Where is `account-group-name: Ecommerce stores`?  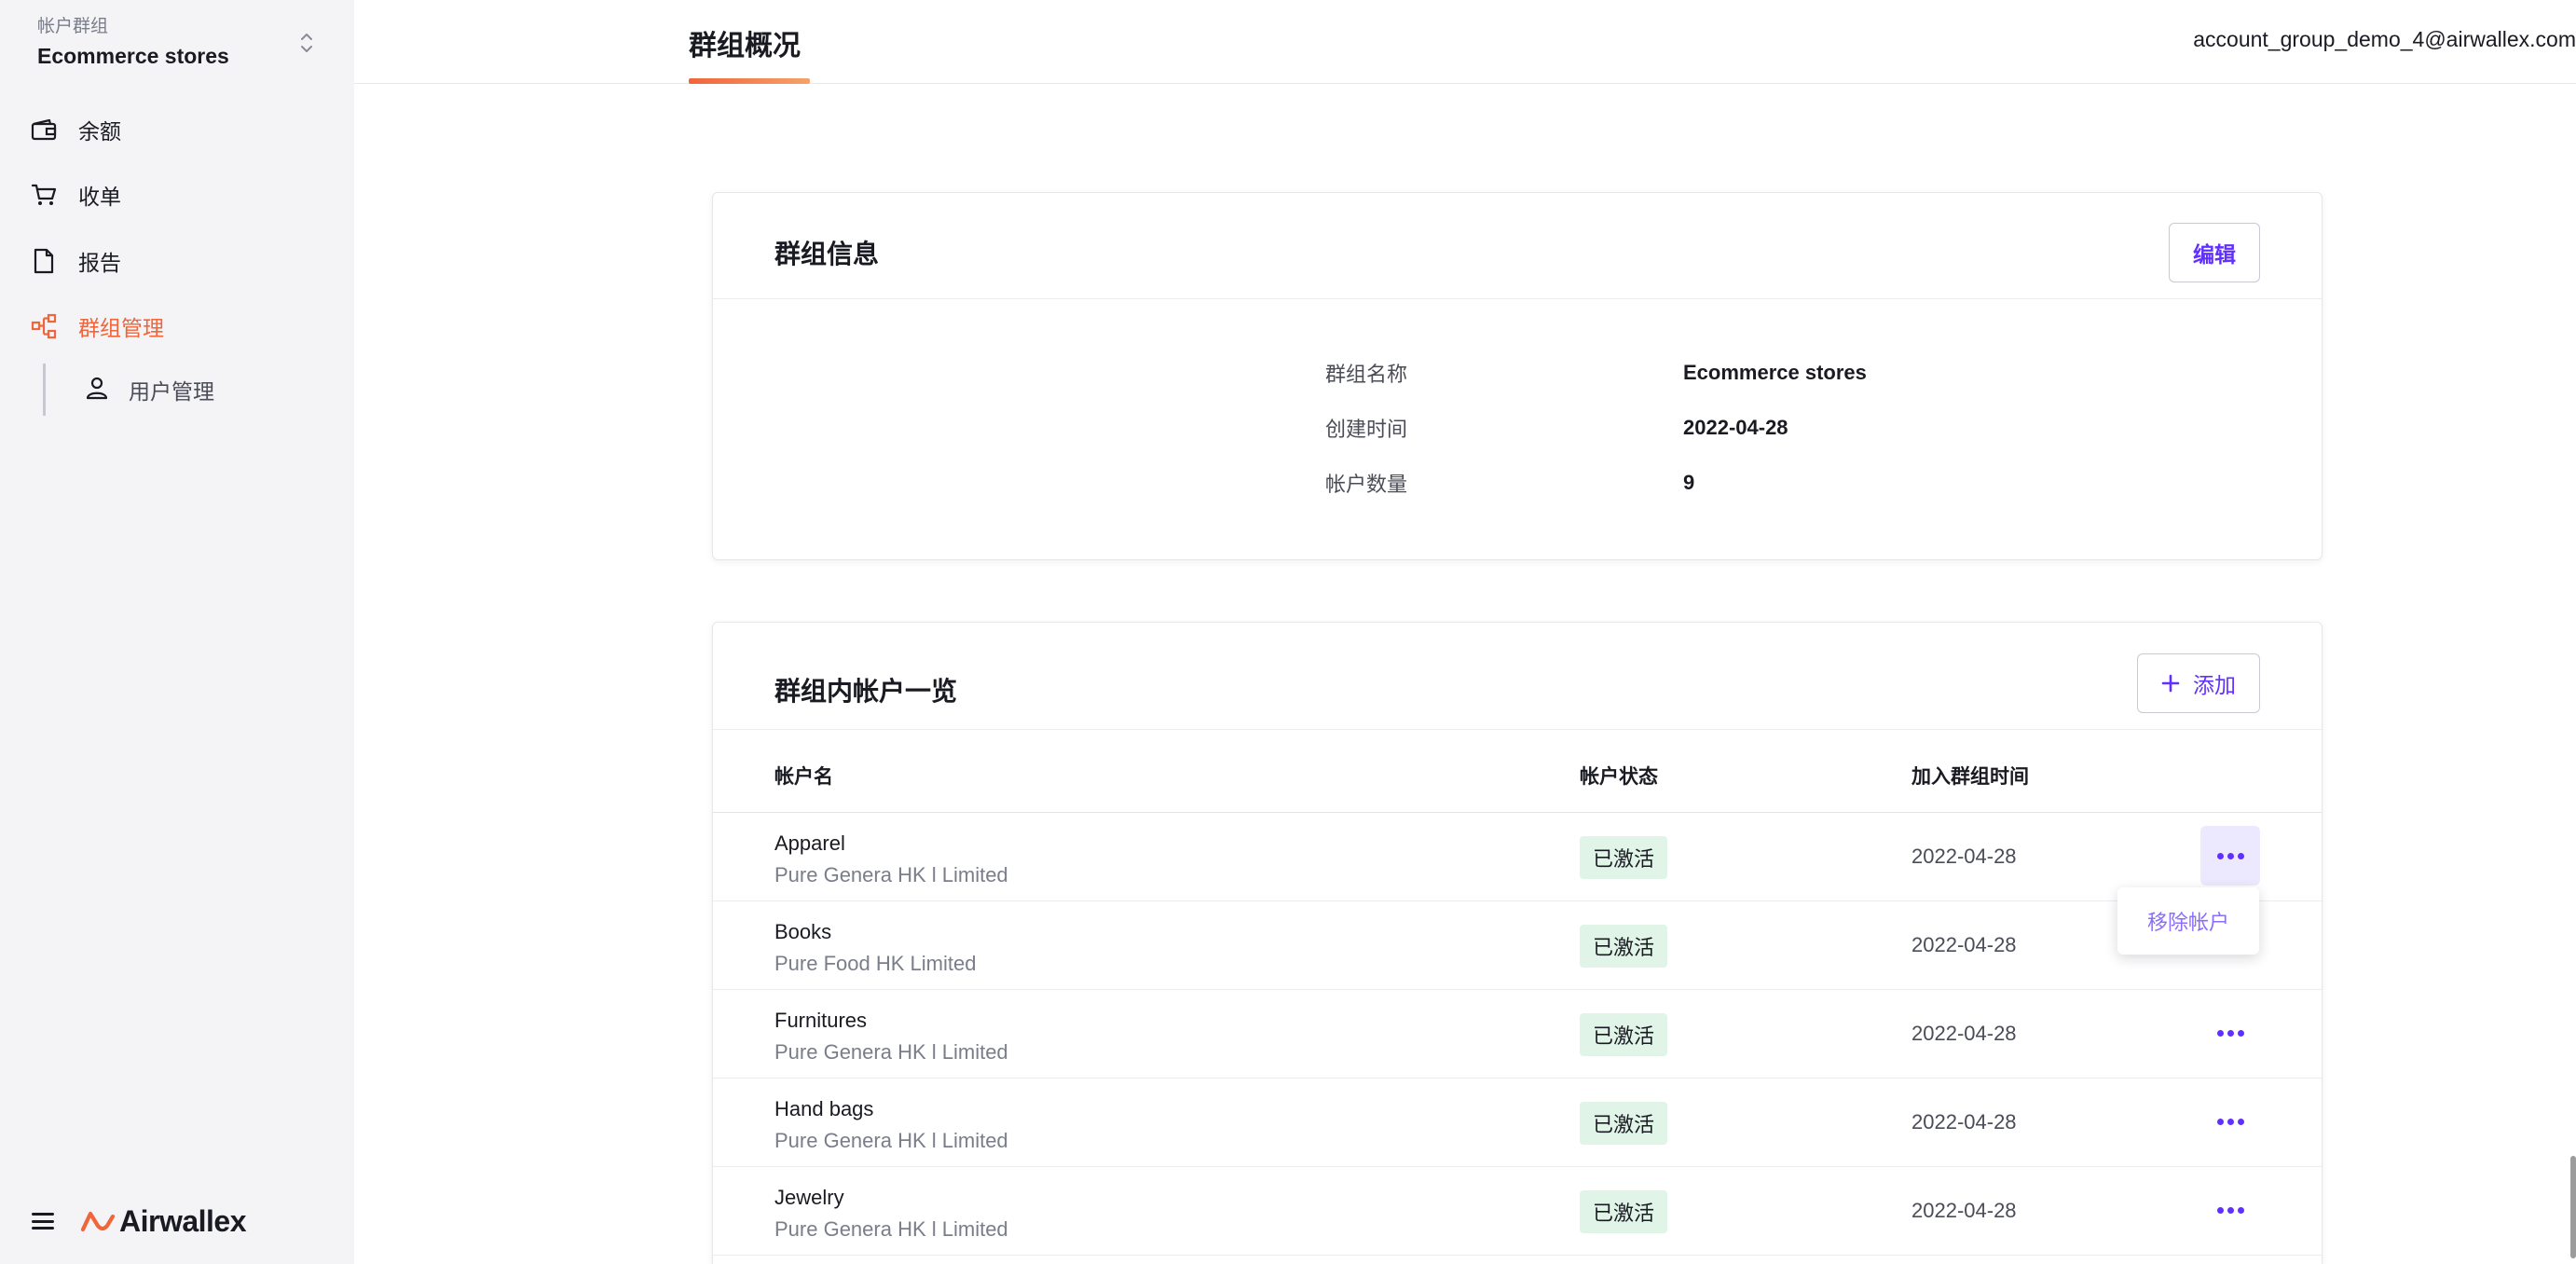 account-group-name: Ecommerce stores is located at coordinates (133, 56).